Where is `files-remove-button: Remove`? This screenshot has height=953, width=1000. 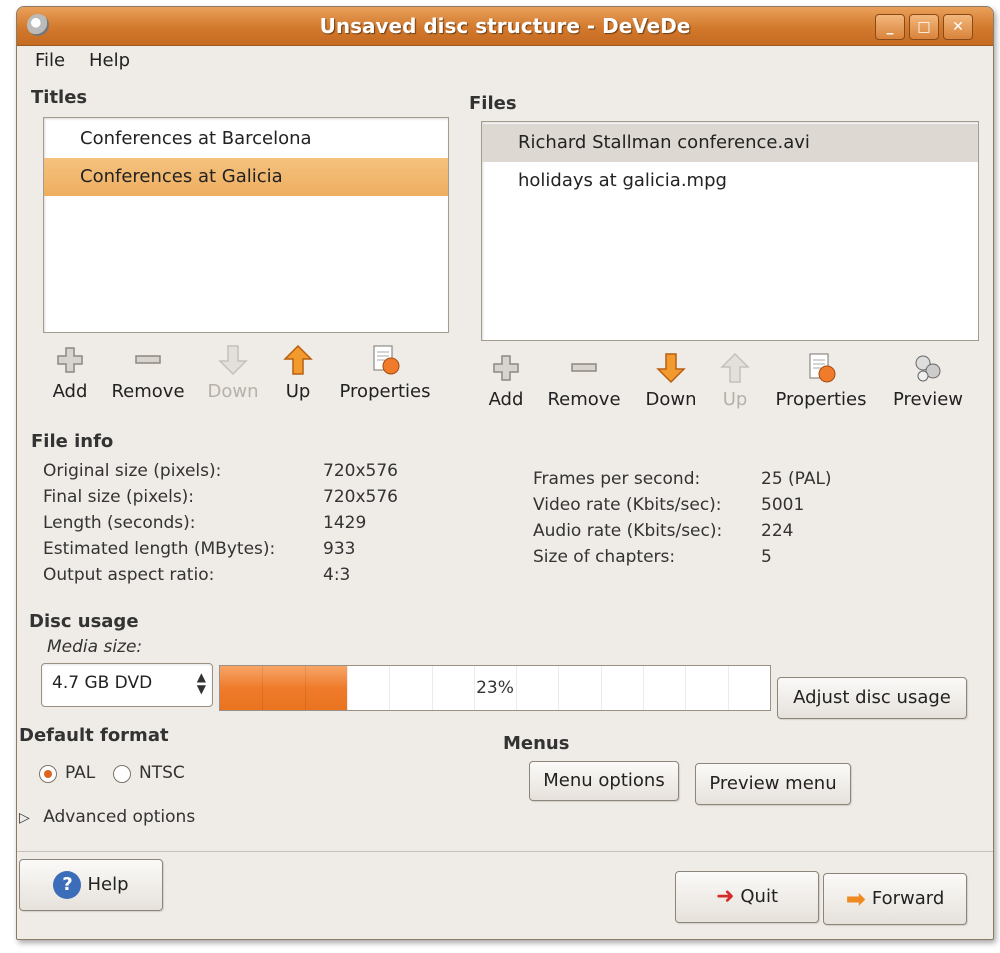
files-remove-button: Remove is located at coordinates (584, 380).